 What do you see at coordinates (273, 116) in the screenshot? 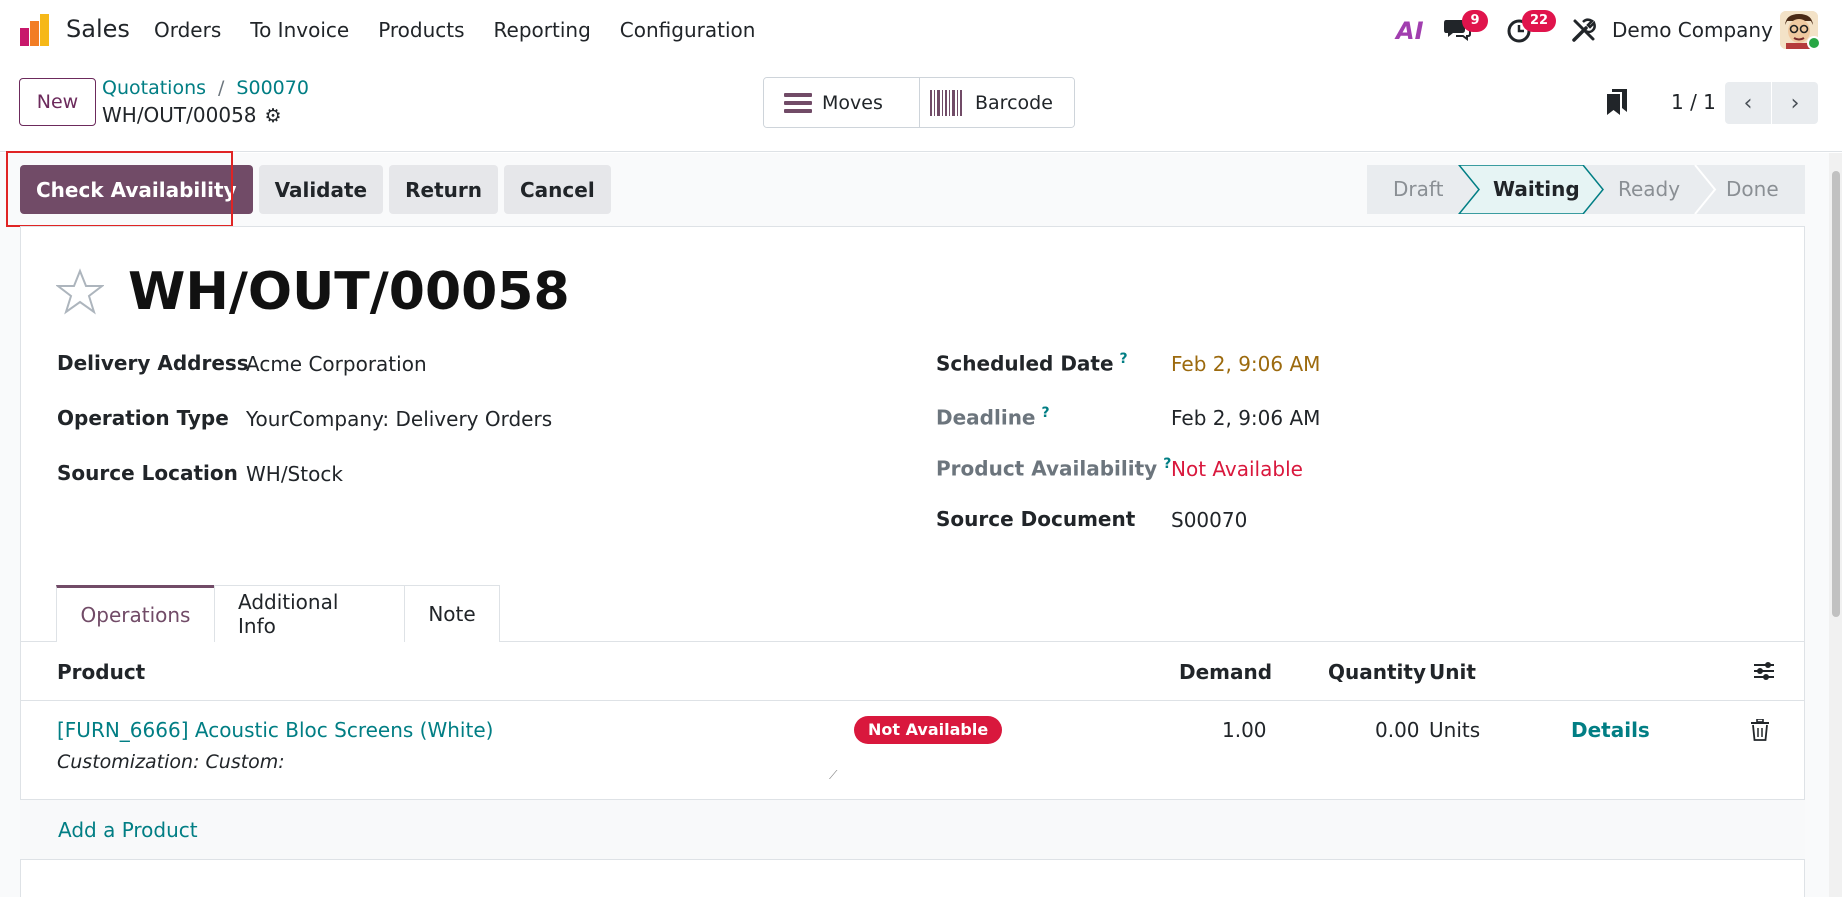
I see `gear-icon: ⚙` at bounding box center [273, 116].